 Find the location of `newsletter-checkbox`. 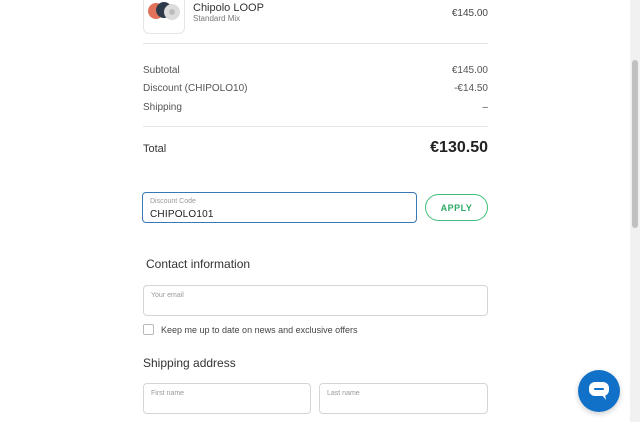

newsletter-checkbox is located at coordinates (148, 329).